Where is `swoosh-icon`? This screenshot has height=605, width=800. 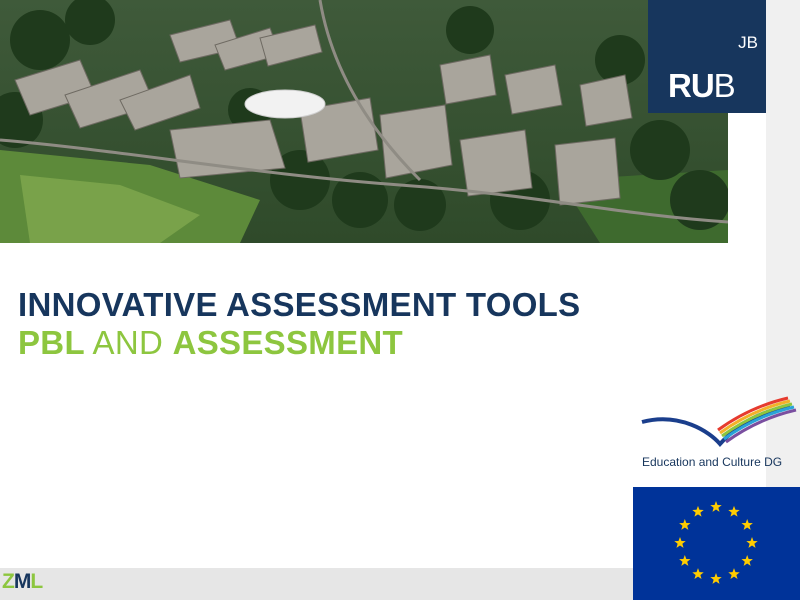
swoosh-icon is located at coordinates (719, 422).